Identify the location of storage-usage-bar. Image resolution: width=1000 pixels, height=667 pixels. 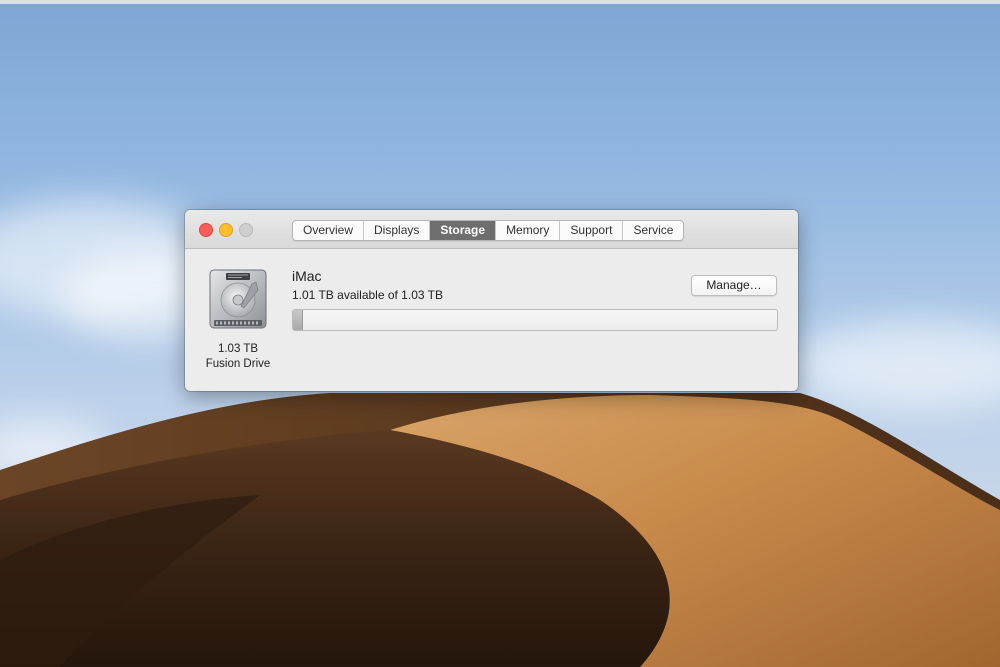
(535, 320).